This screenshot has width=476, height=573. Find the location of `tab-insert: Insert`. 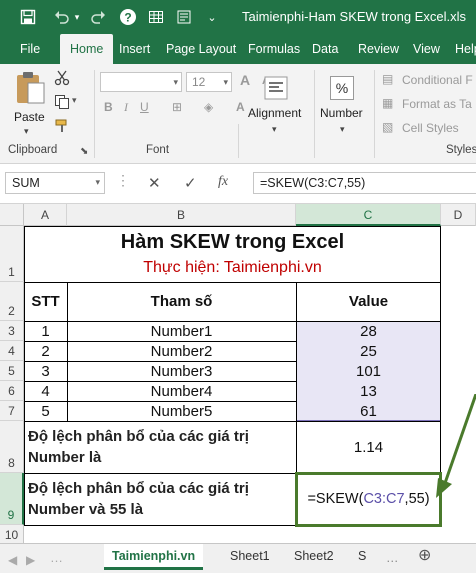

tab-insert: Insert is located at coordinates (134, 49).